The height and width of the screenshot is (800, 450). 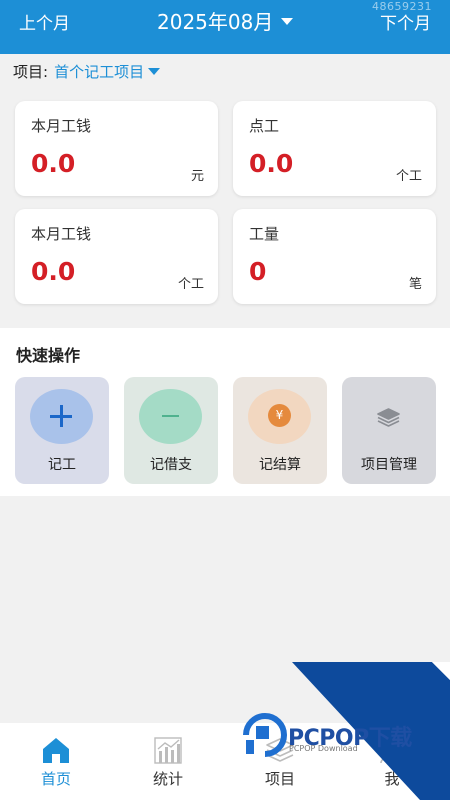 What do you see at coordinates (371, 731) in the screenshot?
I see `watermark-banner` at bounding box center [371, 731].